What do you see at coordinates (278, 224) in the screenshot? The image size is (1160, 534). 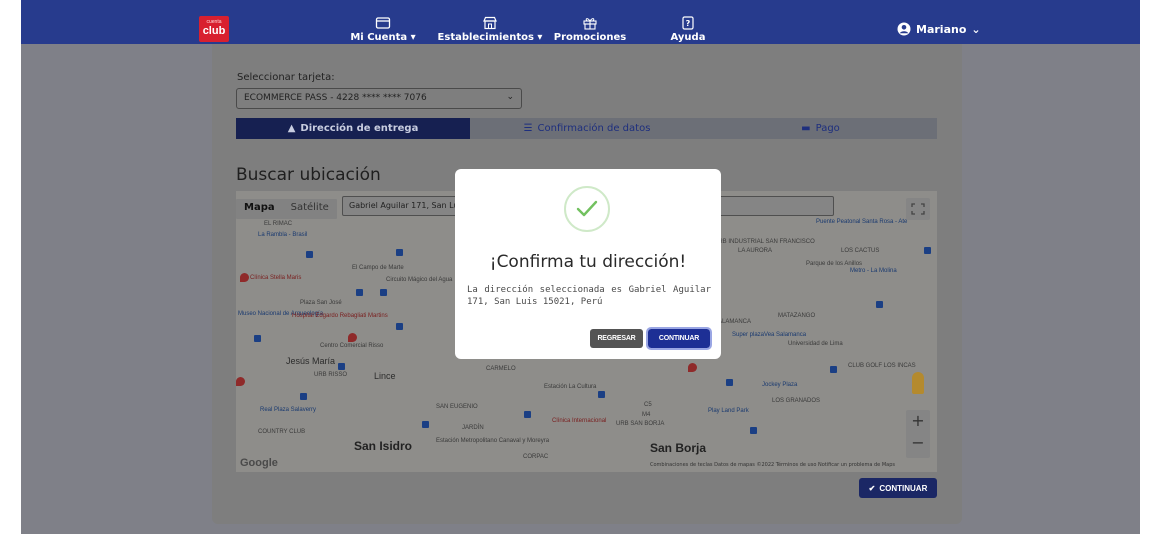 I see `map-label: EL RIMAC` at bounding box center [278, 224].